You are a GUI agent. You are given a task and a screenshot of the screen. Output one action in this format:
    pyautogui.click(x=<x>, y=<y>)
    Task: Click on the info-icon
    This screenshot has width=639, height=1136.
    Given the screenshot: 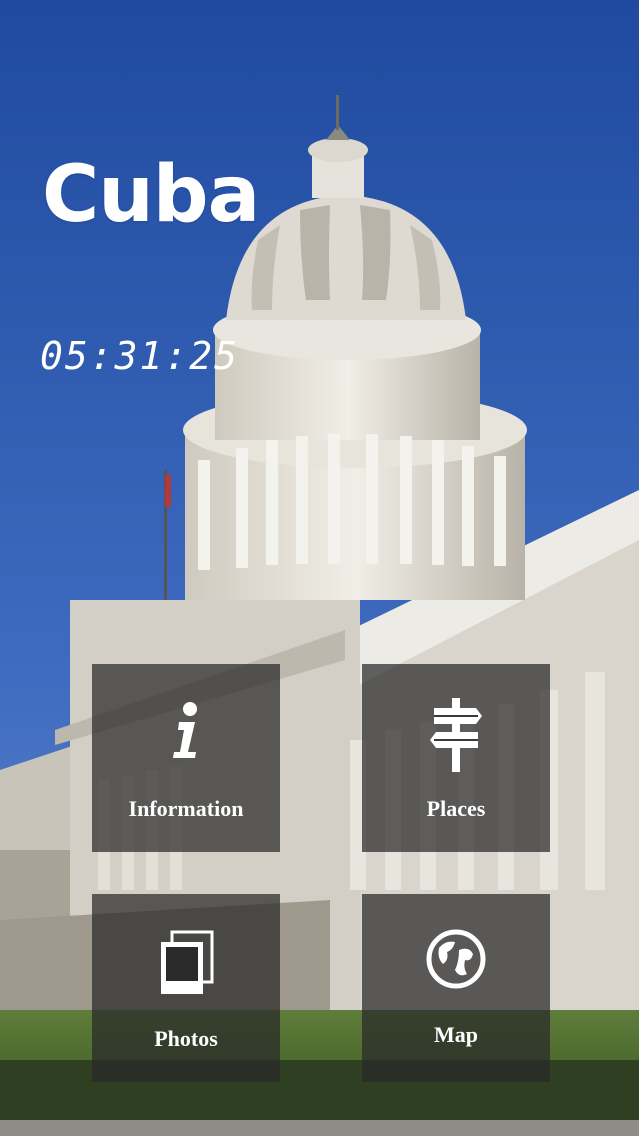 What is the action you would take?
    pyautogui.click(x=185, y=730)
    